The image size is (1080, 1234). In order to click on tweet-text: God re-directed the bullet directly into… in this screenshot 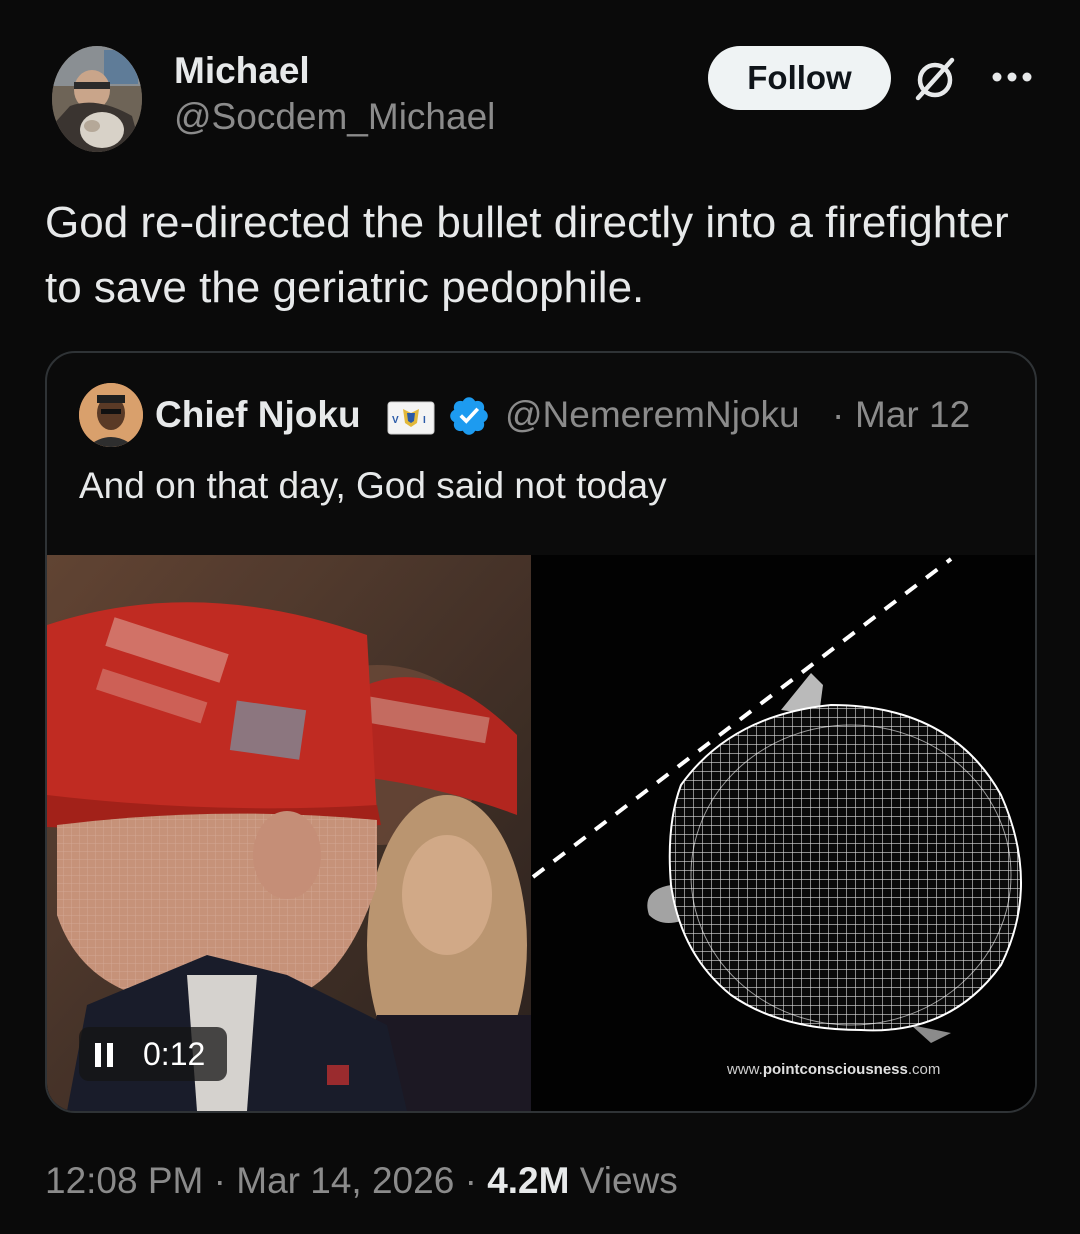, I will do `click(527, 255)`.